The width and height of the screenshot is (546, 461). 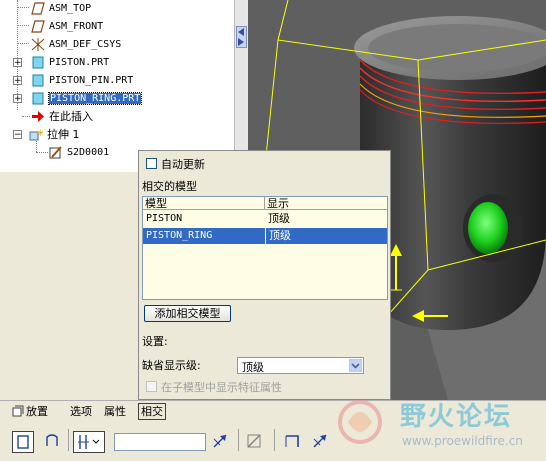 I want to click on show-feature-attributes-label: 在子模型中显示特征属性, so click(x=221, y=387).